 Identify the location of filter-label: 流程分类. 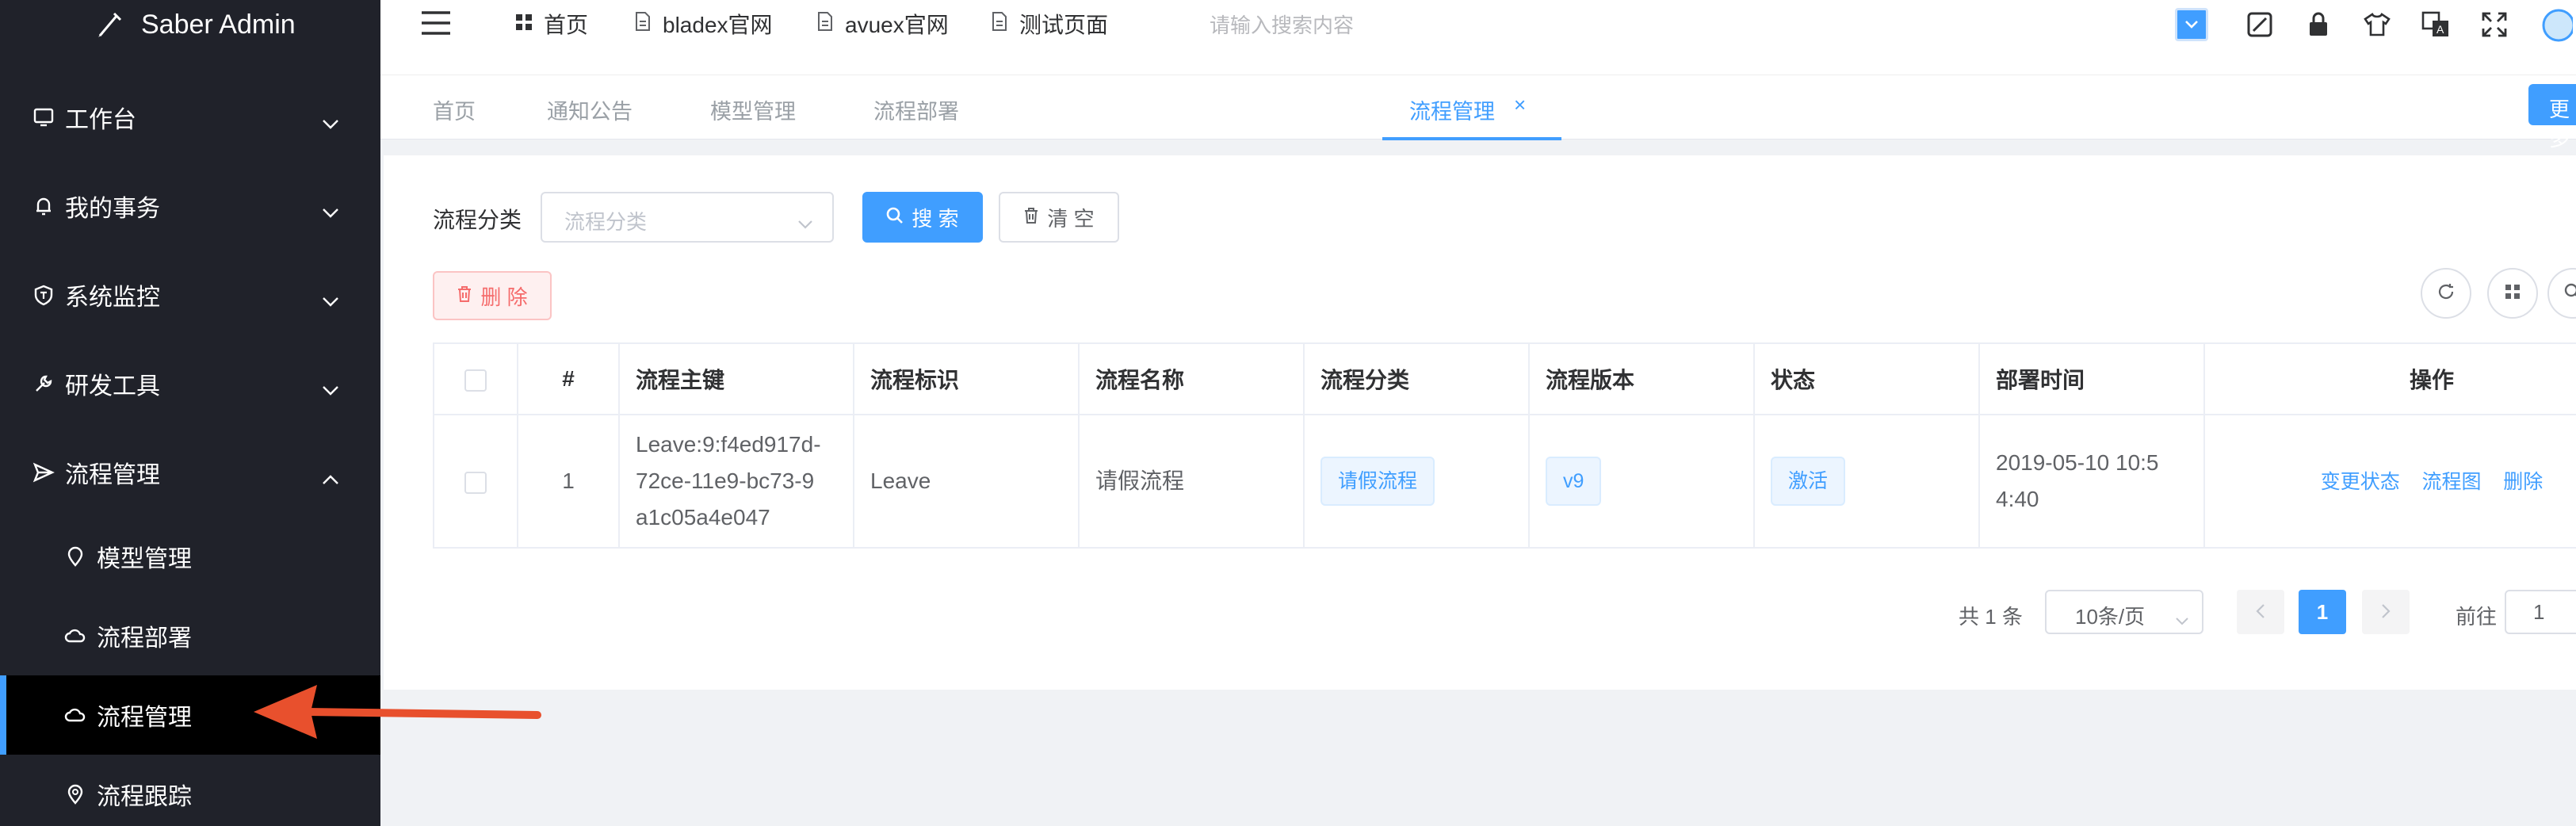
(478, 220).